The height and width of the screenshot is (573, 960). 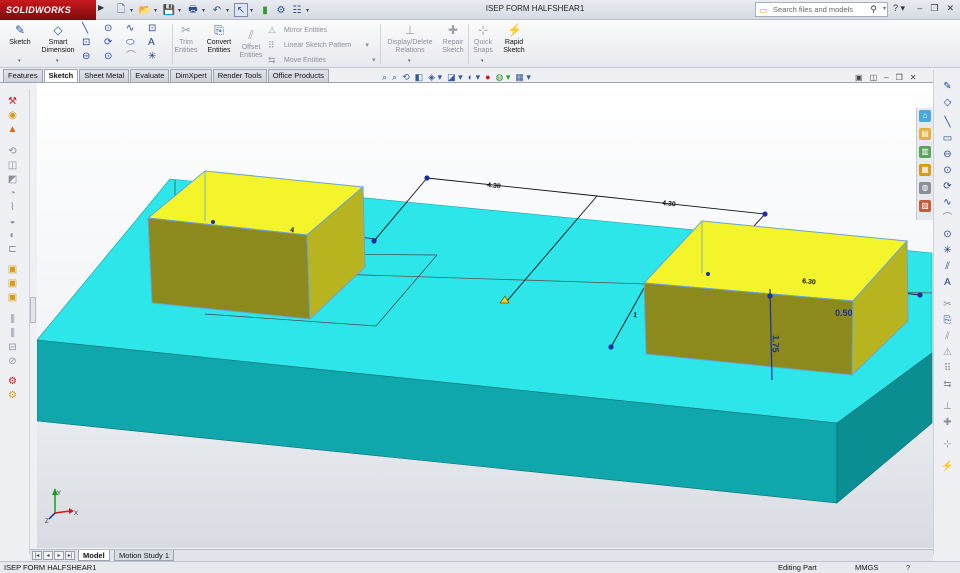 I want to click on first-tab-icon: |◂, so click(x=37, y=555).